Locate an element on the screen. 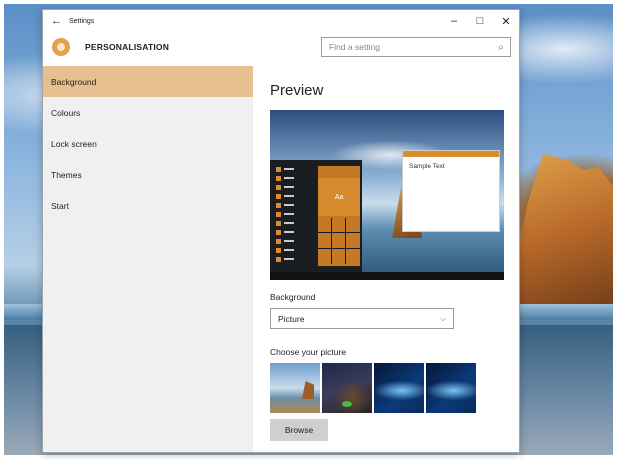 The width and height of the screenshot is (617, 459). preview-app-list is located at coordinates (287, 215).